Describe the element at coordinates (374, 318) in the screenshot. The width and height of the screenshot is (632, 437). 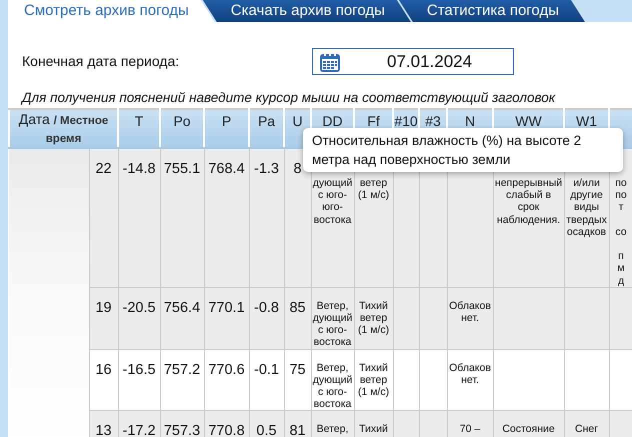
I see `table-cell: Тихий ветер (1 м/с)` at that location.